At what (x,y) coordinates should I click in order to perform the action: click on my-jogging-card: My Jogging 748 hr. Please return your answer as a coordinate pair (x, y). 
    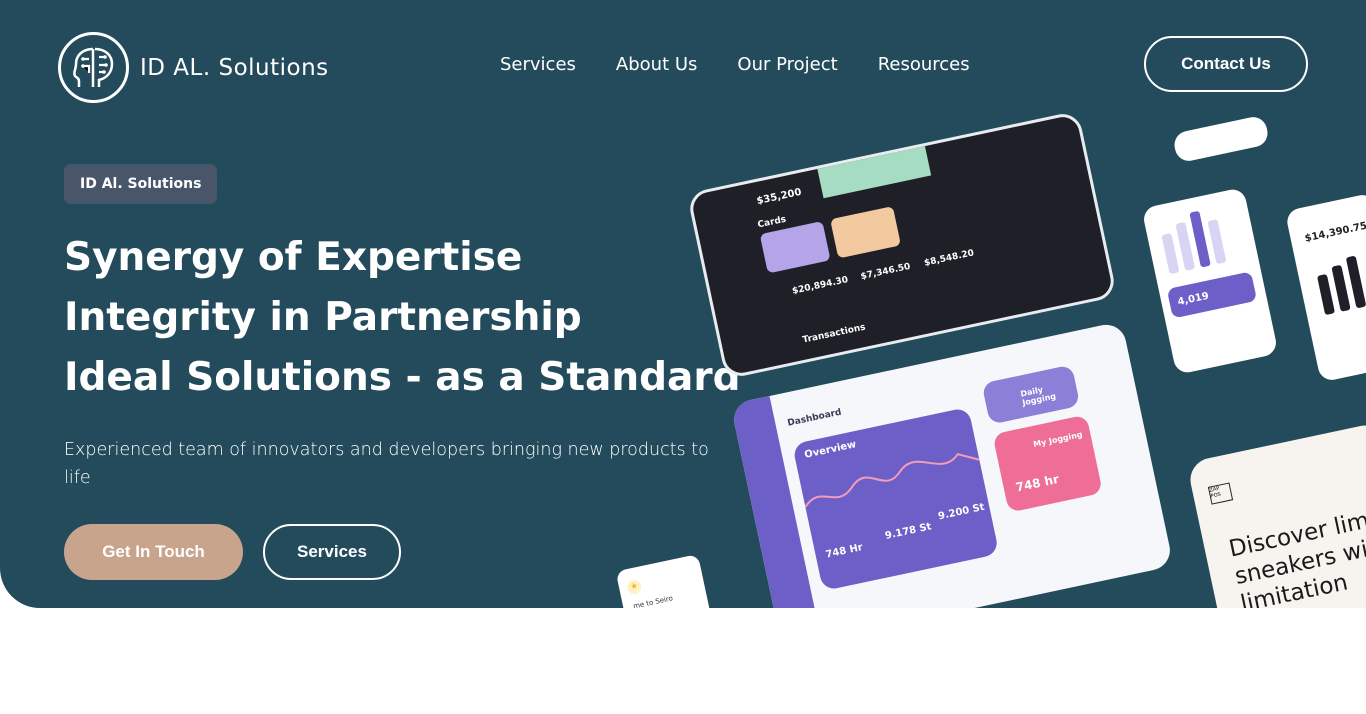
    Looking at the image, I should click on (1047, 463).